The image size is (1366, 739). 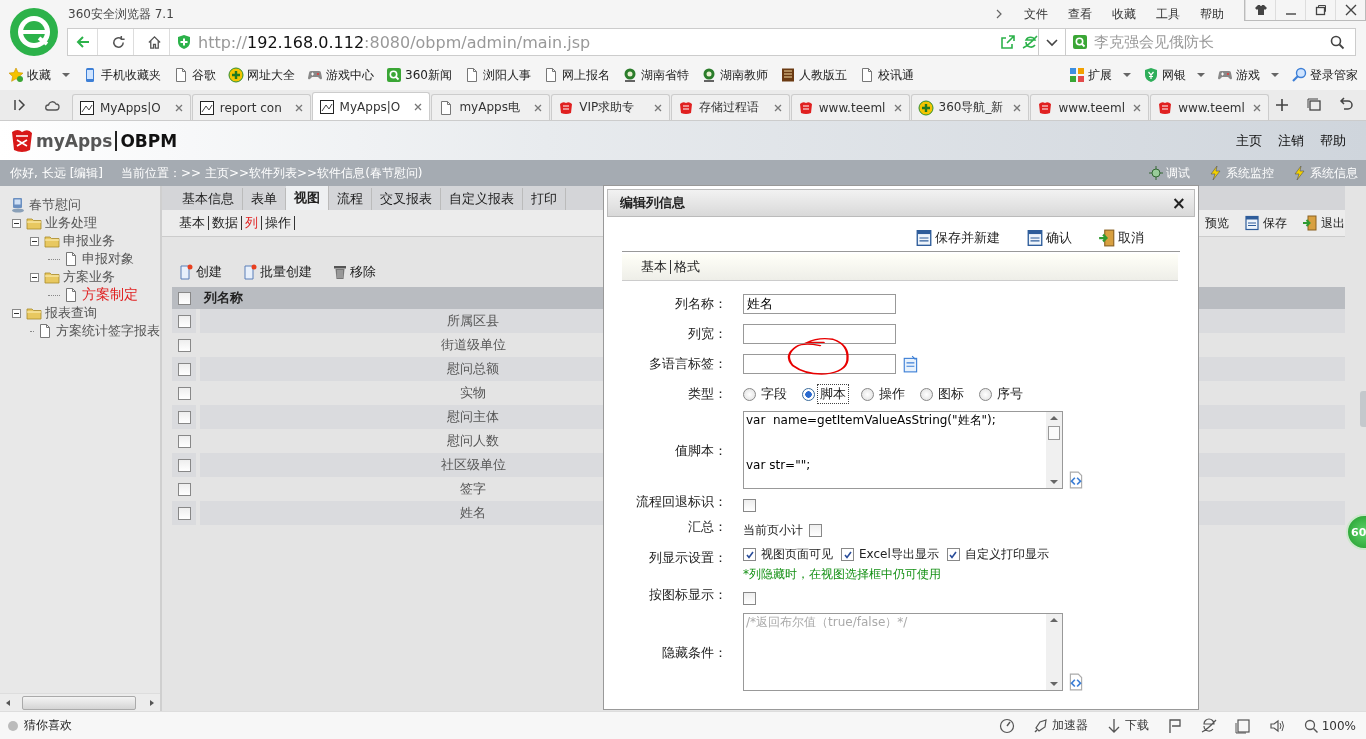 What do you see at coordinates (1217, 223) in the screenshot?
I see `toolbar-button: 预览` at bounding box center [1217, 223].